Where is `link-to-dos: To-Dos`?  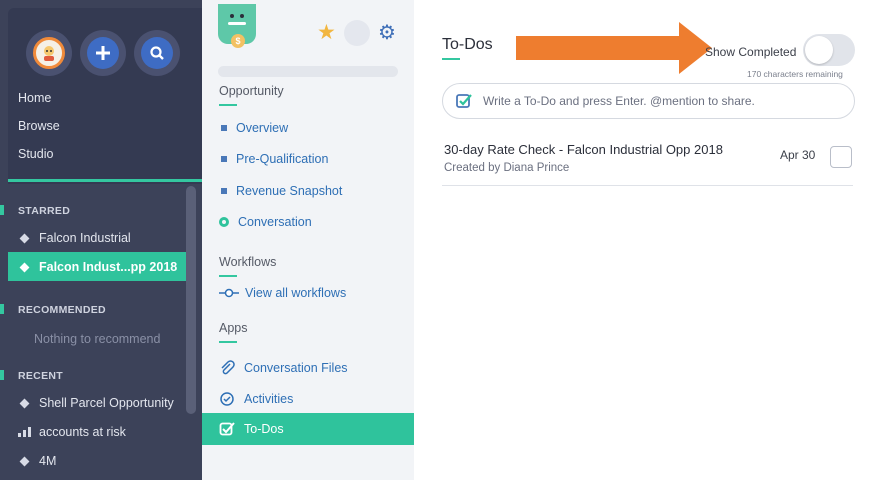
link-to-dos: To-Dos is located at coordinates (251, 429).